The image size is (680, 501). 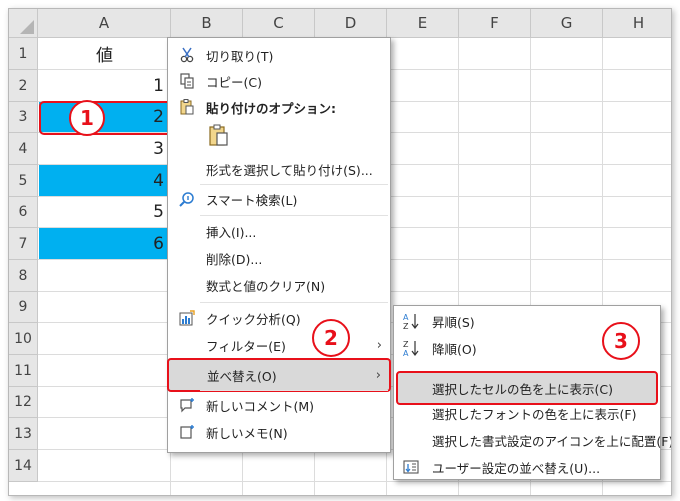 What do you see at coordinates (331, 338) in the screenshot?
I see `step-badge-2: 2` at bounding box center [331, 338].